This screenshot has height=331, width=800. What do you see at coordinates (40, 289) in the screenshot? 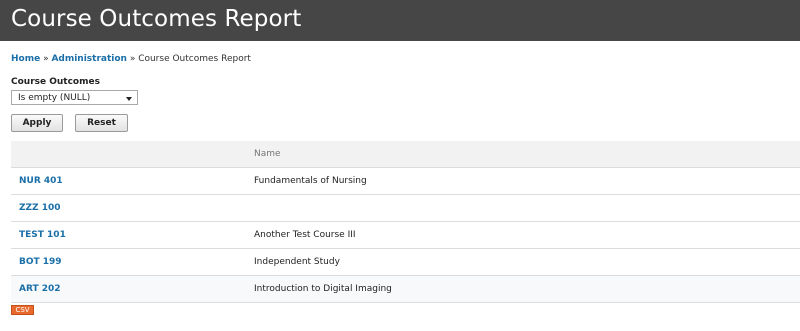
I see `course-code-link: ART 202` at bounding box center [40, 289].